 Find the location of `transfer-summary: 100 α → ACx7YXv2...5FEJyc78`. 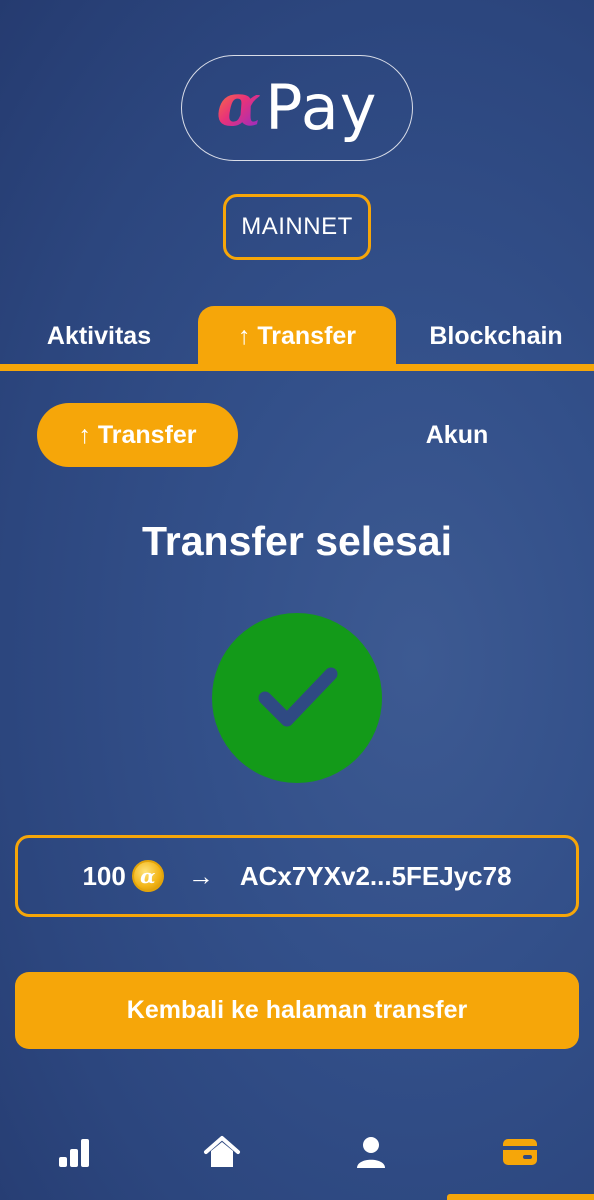

transfer-summary: 100 α → ACx7YXv2...5FEJyc78 is located at coordinates (297, 876).